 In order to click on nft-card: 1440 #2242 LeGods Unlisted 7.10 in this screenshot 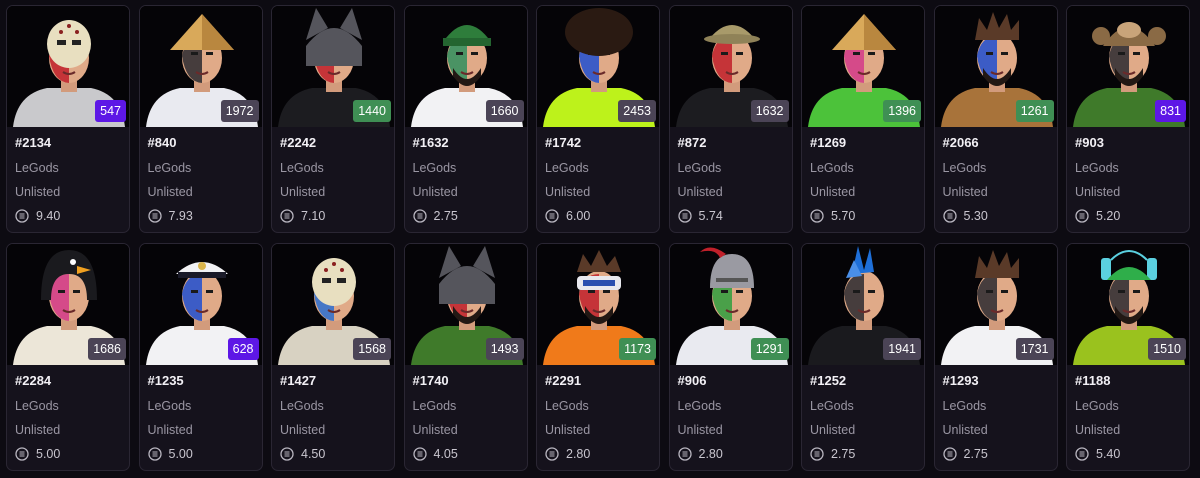, I will do `click(333, 119)`.